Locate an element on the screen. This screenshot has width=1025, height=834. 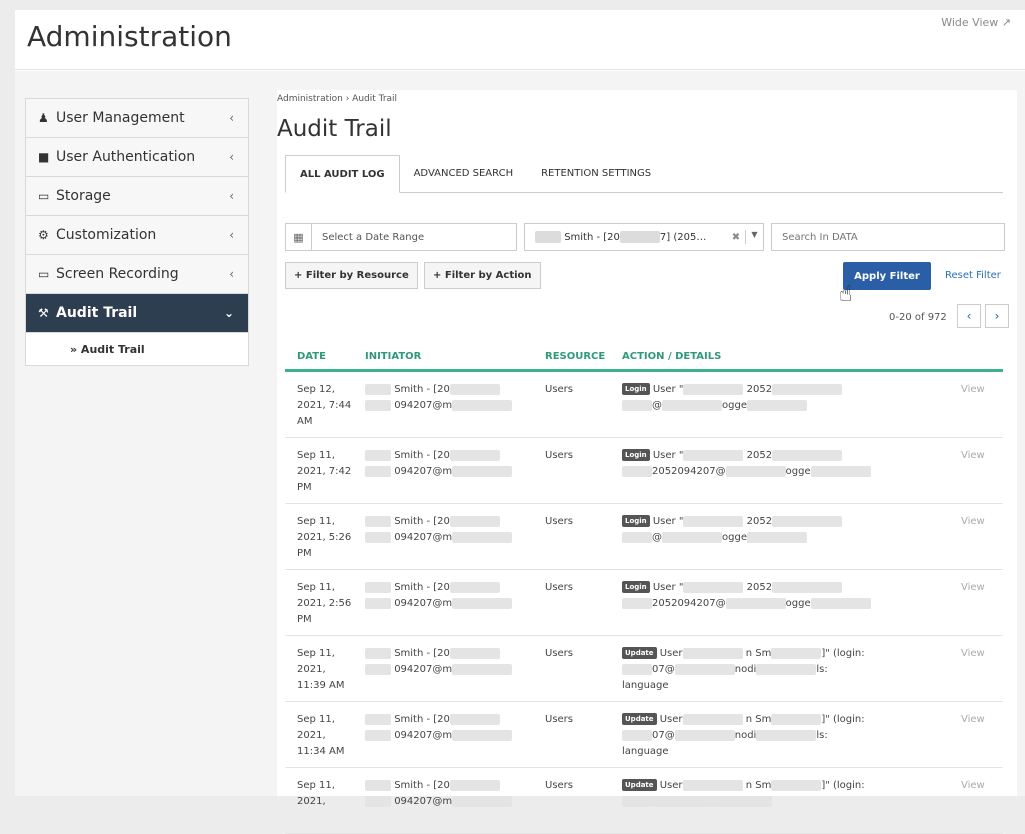
sidebar-item-user-authentication: ■ User Authentication ‹ is located at coordinates (137, 157).